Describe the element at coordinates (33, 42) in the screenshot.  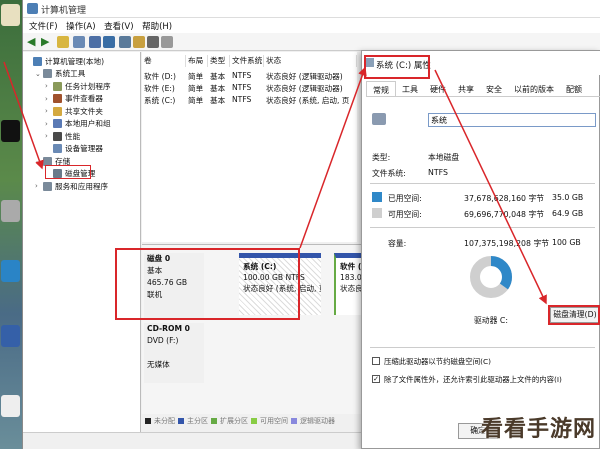
I see `back-arrow-icon: ◀` at that location.